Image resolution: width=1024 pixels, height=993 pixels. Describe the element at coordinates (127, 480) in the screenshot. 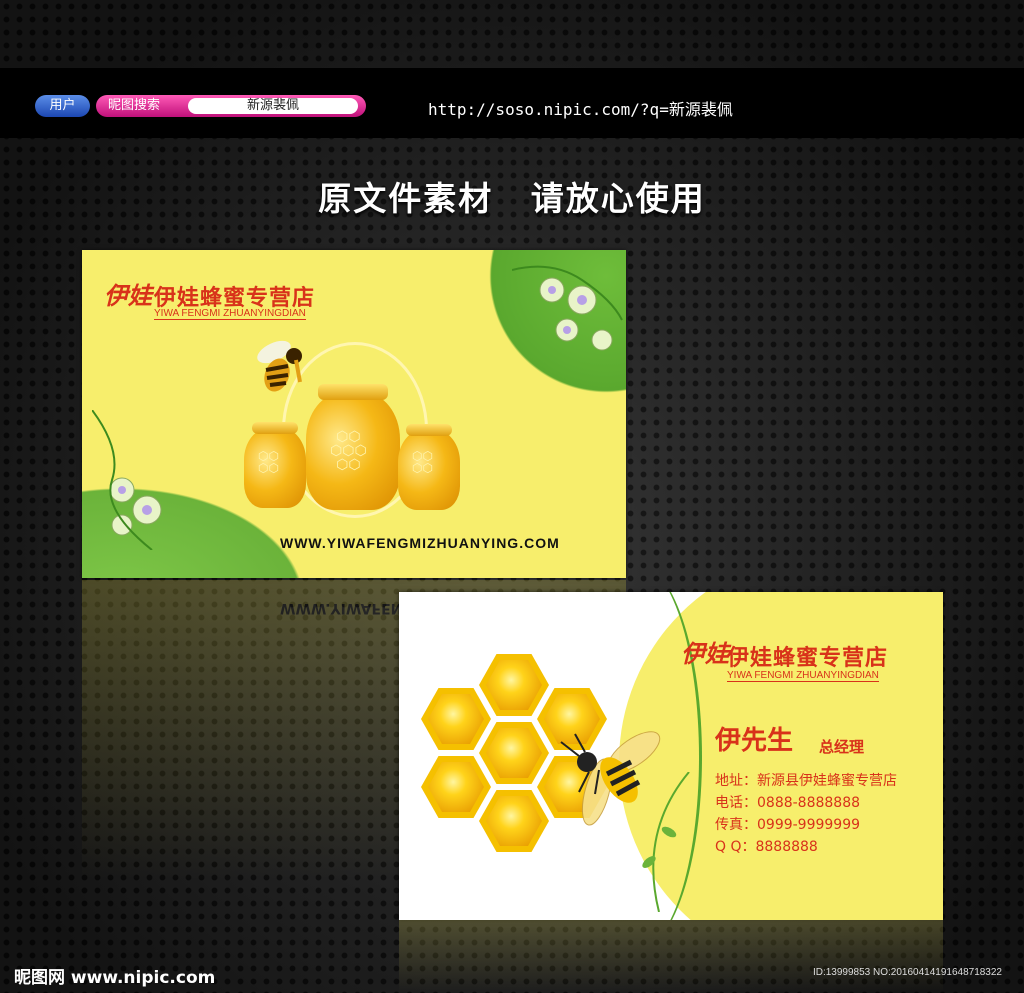

I see `flower-cluster-left-icon` at that location.